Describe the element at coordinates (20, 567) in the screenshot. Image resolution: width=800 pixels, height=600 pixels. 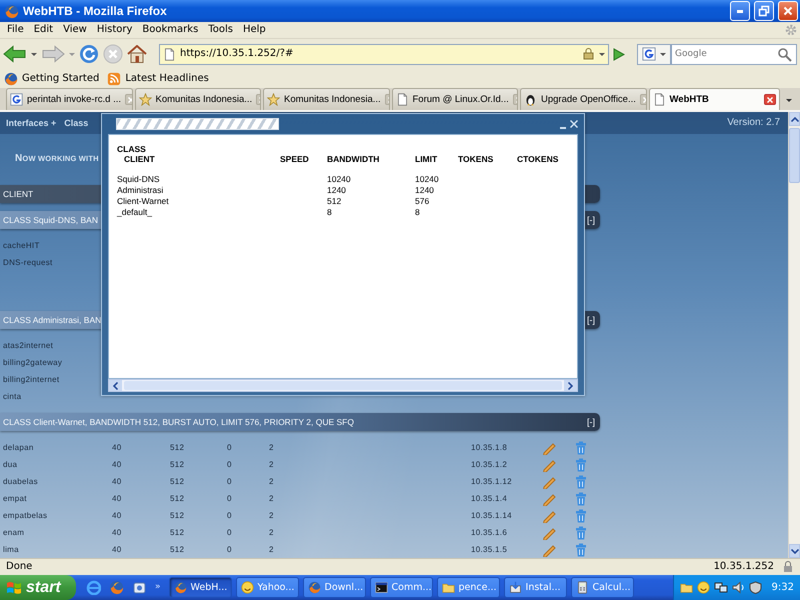
I see `status-text: Done` at that location.